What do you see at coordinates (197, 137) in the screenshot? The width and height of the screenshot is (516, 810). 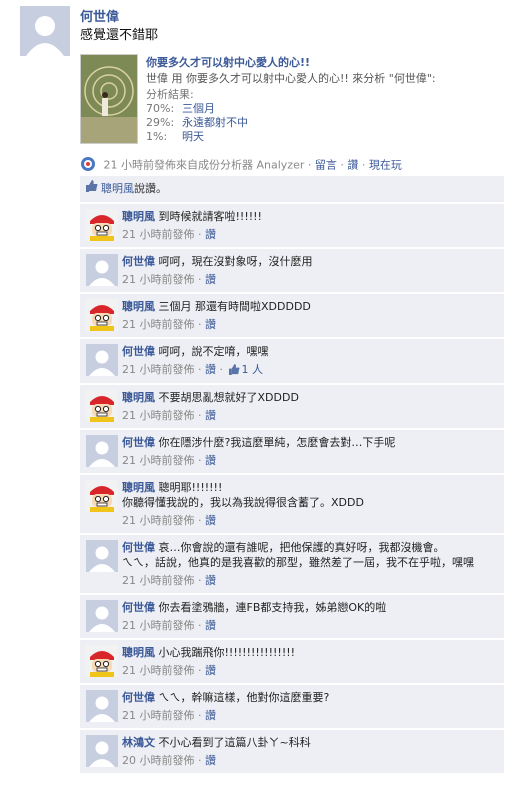 I see `result-row: 1%: 明天` at bounding box center [197, 137].